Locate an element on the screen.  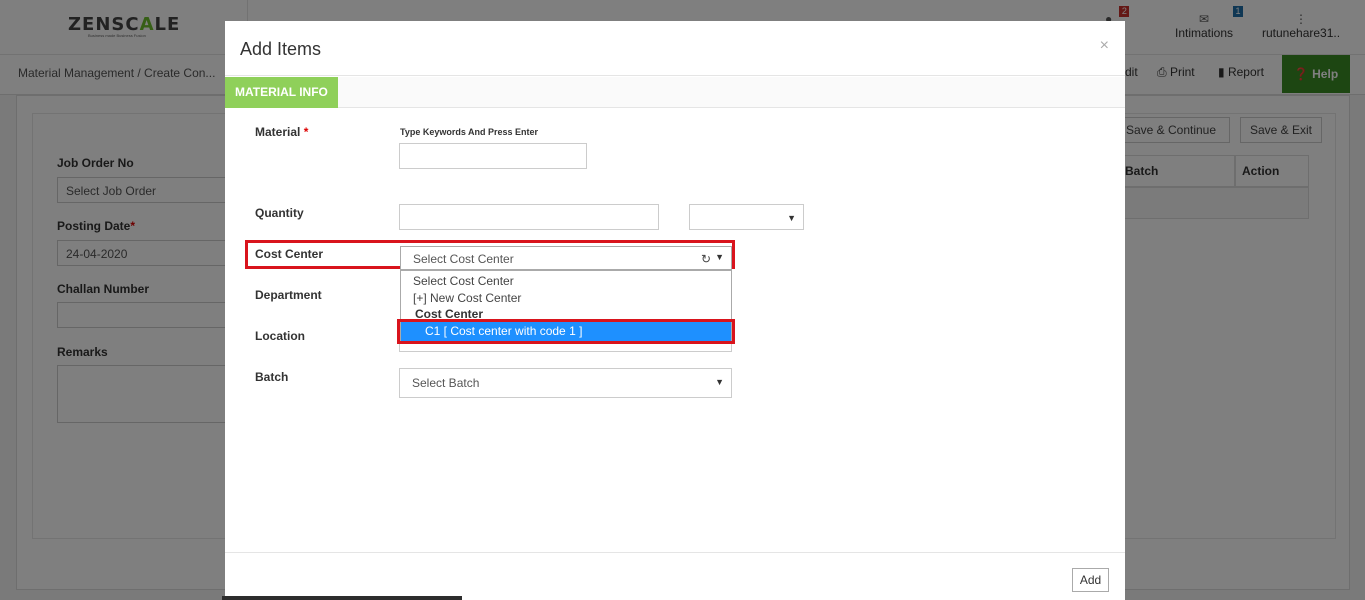
cost-center-select: Select Cost Center ↻ ▼ is located at coordinates (566, 258).